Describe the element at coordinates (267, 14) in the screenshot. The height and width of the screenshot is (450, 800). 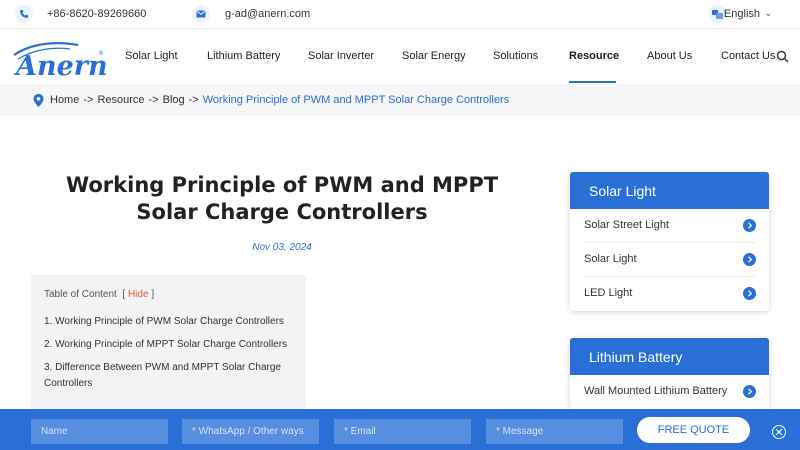
I see `email-address: g-ad@anern.com` at that location.